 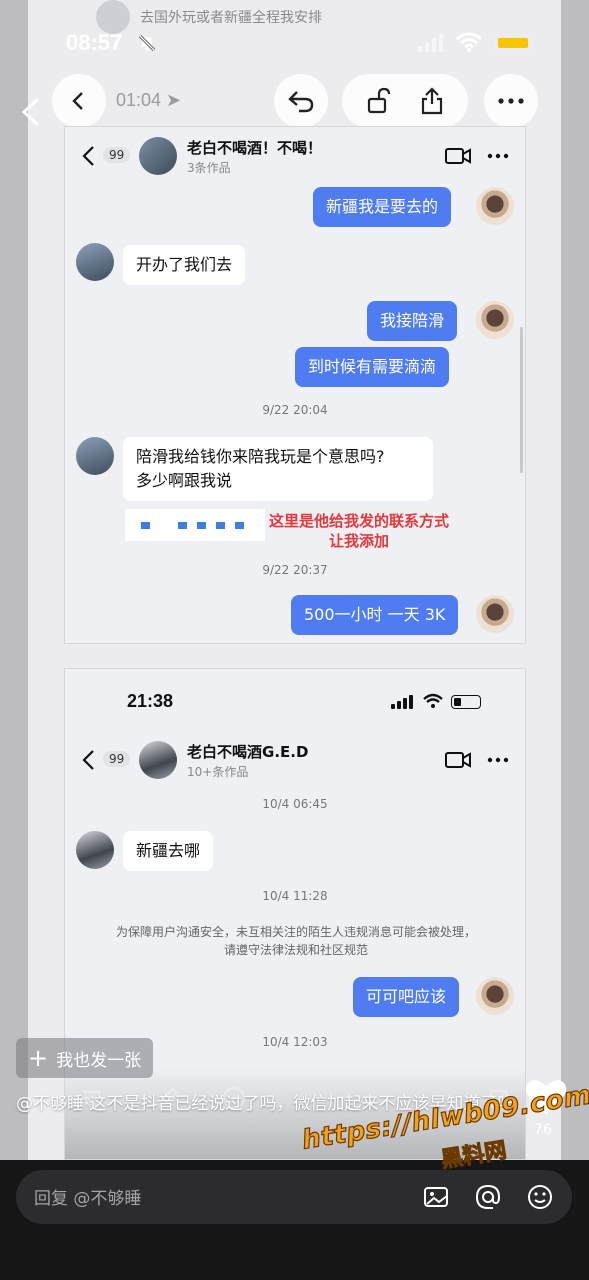 I want to click on also-post-label: 我也发一张, so click(x=99, y=1060).